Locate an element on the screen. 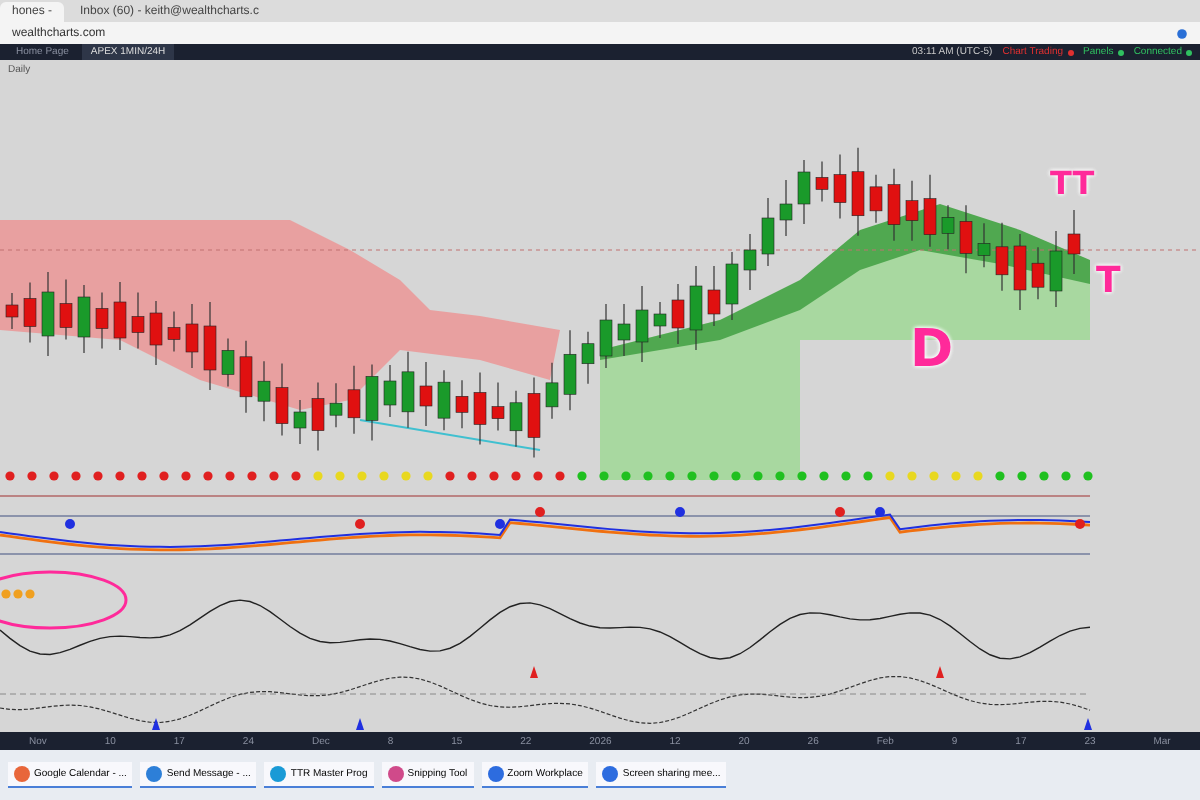 The width and height of the screenshot is (1200, 800). handwritten-note: T is located at coordinates (1108, 281).